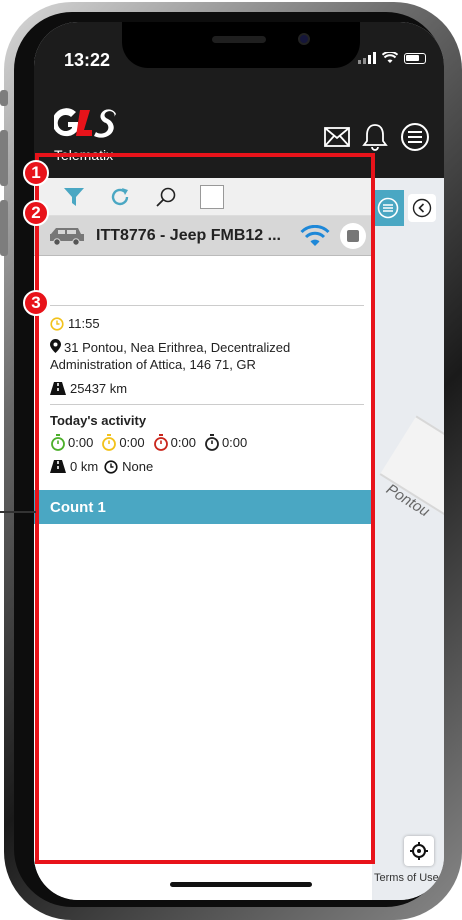 Image resolution: width=462 pixels, height=920 pixels. Describe the element at coordinates (87, 60) in the screenshot. I see `status-time: 13:22` at that location.